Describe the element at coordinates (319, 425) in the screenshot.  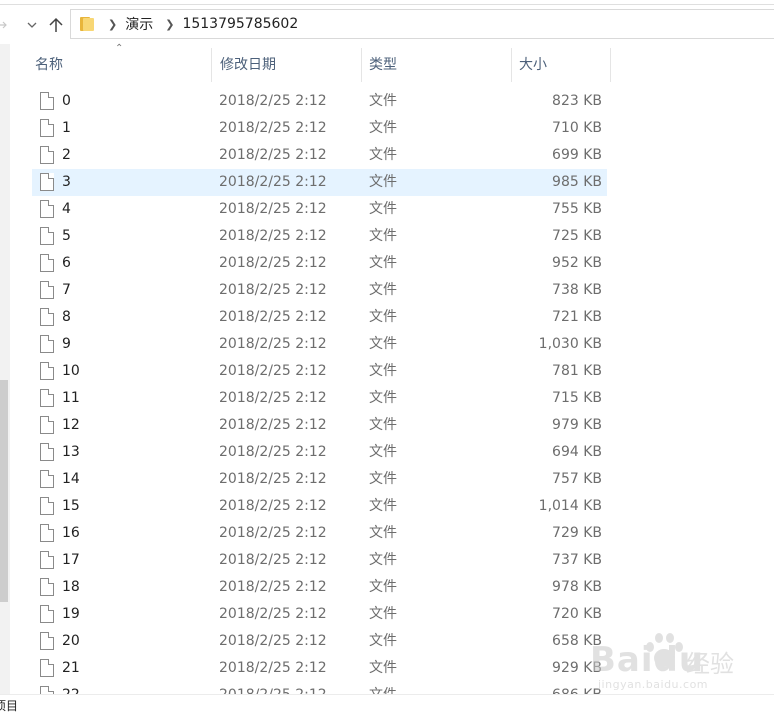
I see `file-row: 12 2018/2/25 2:12 文件 979 KB` at that location.